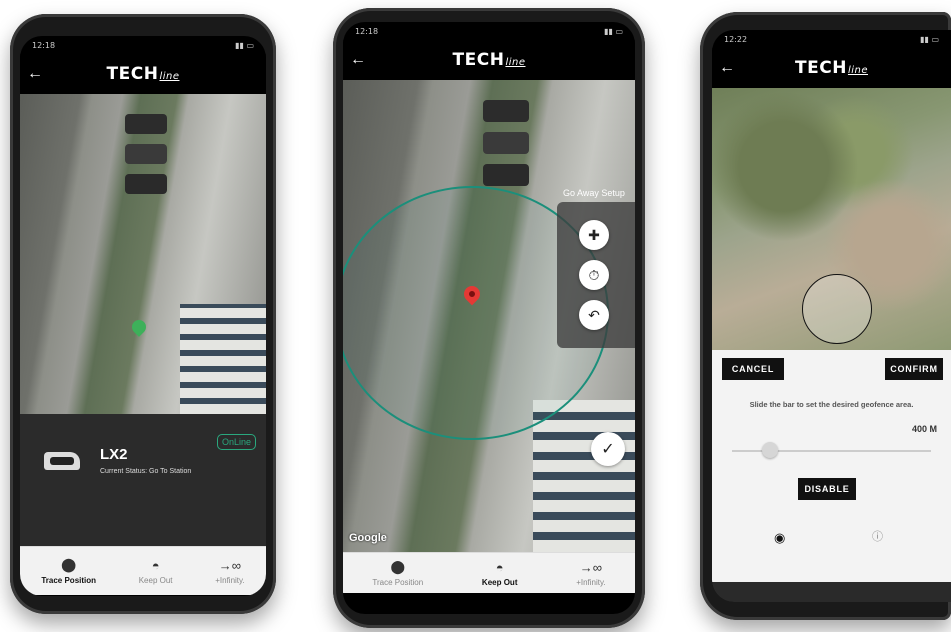 This screenshot has width=951, height=632. What do you see at coordinates (594, 235) in the screenshot?
I see `add-icon: ✚` at bounding box center [594, 235].